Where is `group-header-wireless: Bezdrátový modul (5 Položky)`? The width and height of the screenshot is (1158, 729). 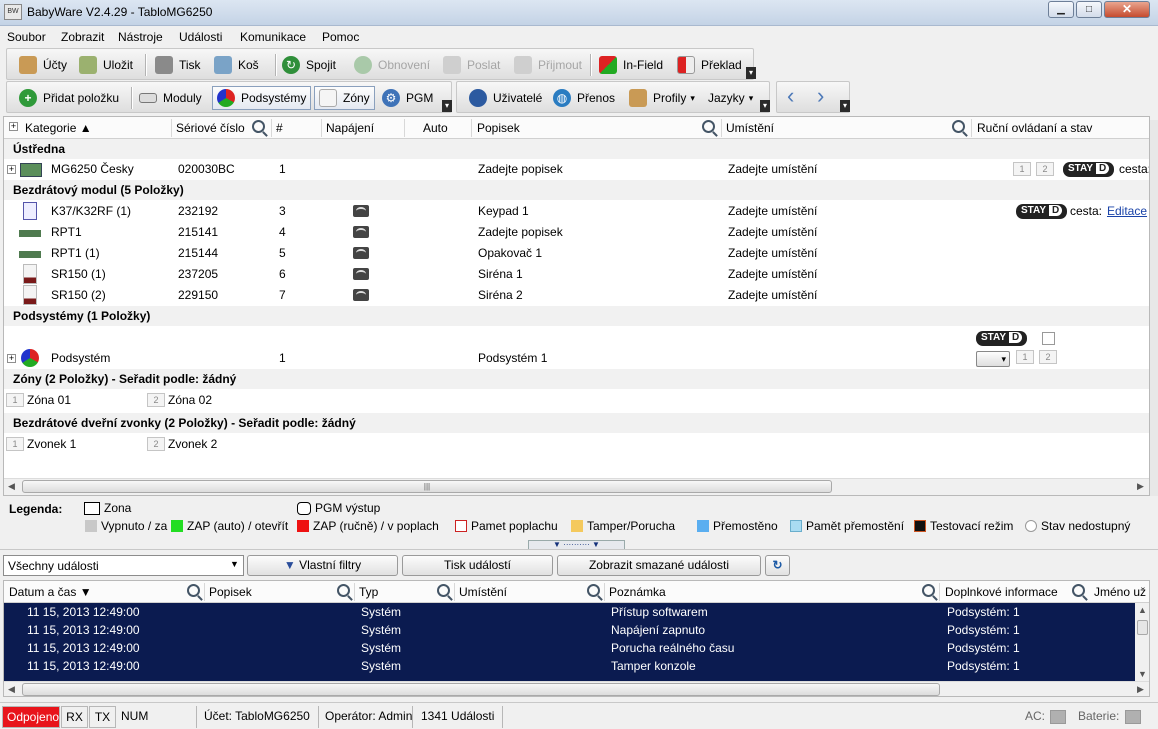
group-header-wireless: Bezdrátový modul (5 Položky) is located at coordinates (576, 190).